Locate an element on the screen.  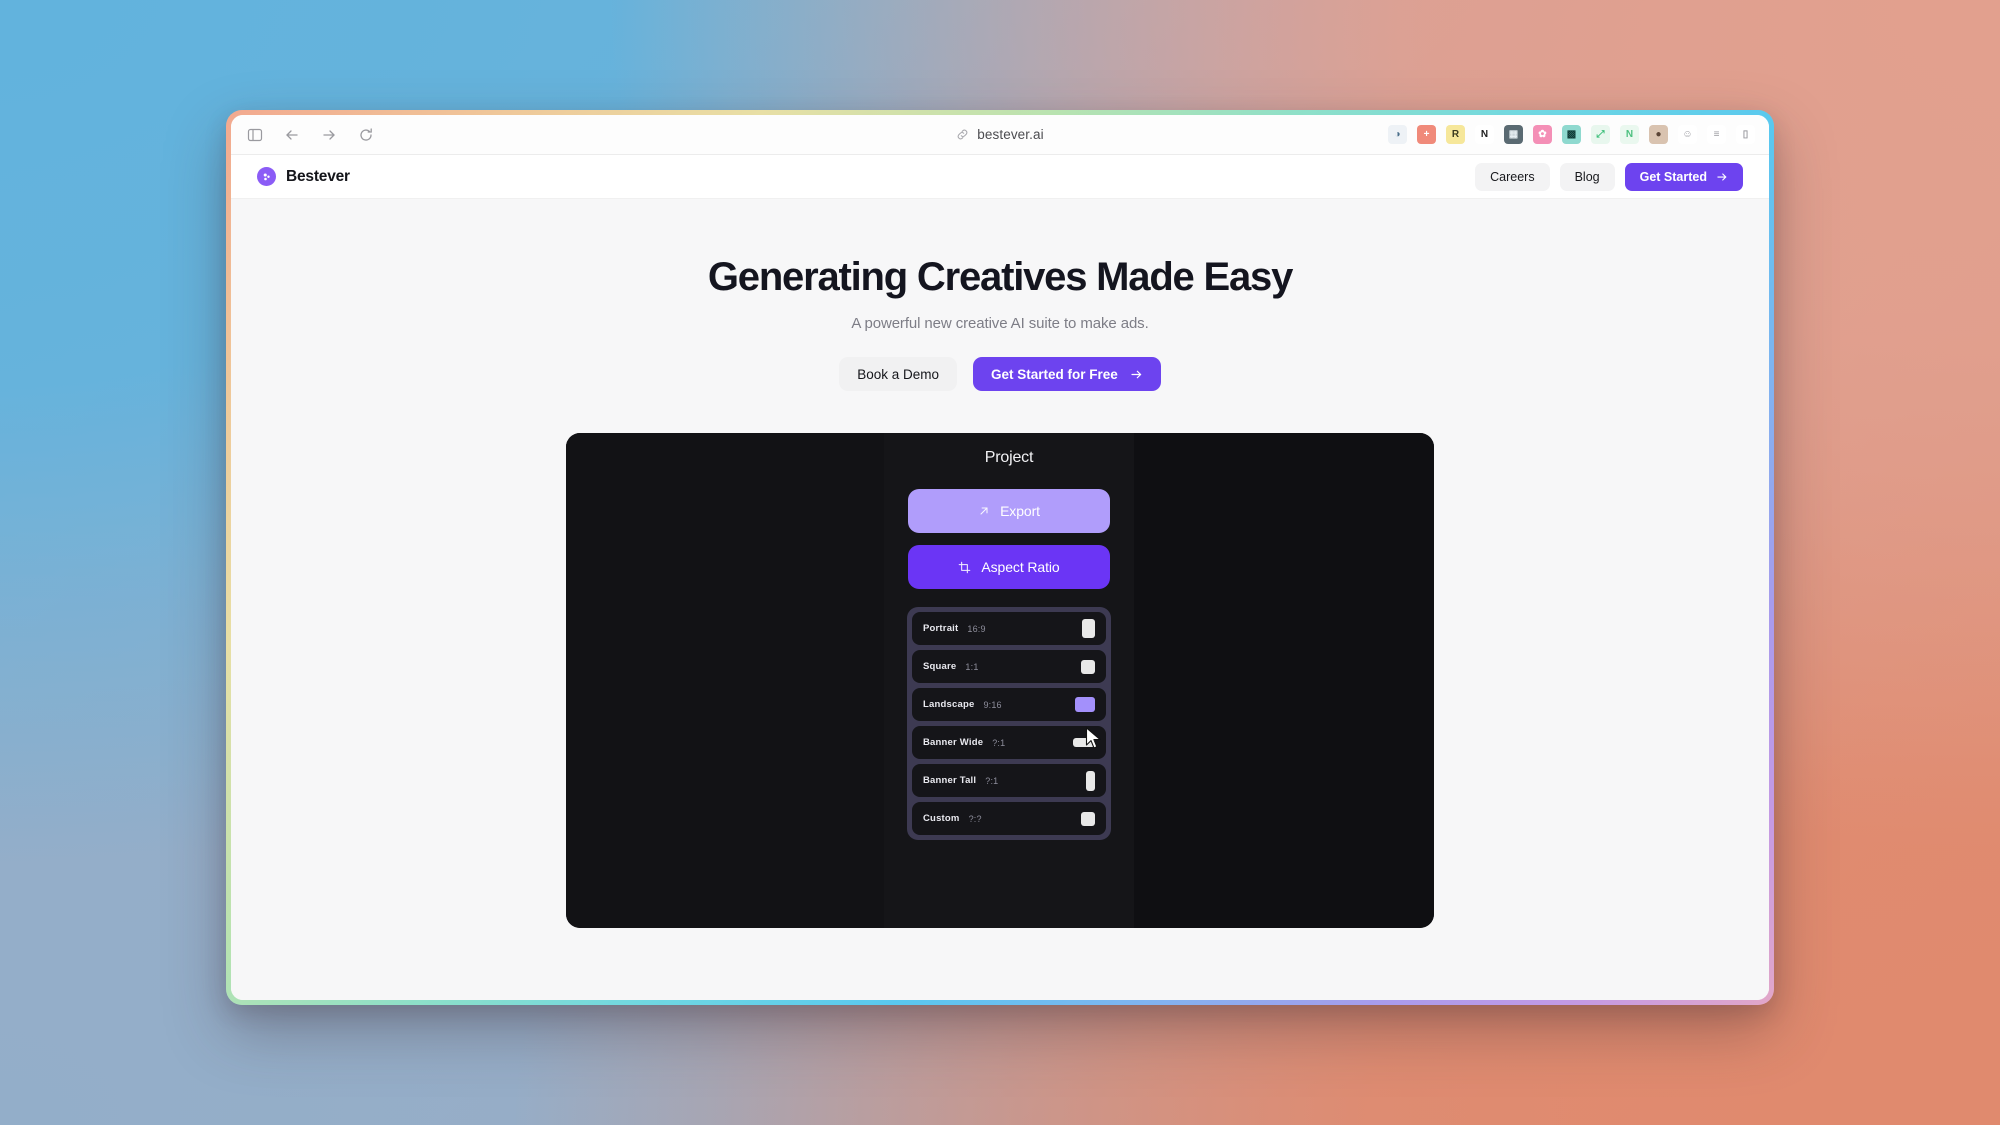
bestever-logo-icon is located at coordinates (266, 176).